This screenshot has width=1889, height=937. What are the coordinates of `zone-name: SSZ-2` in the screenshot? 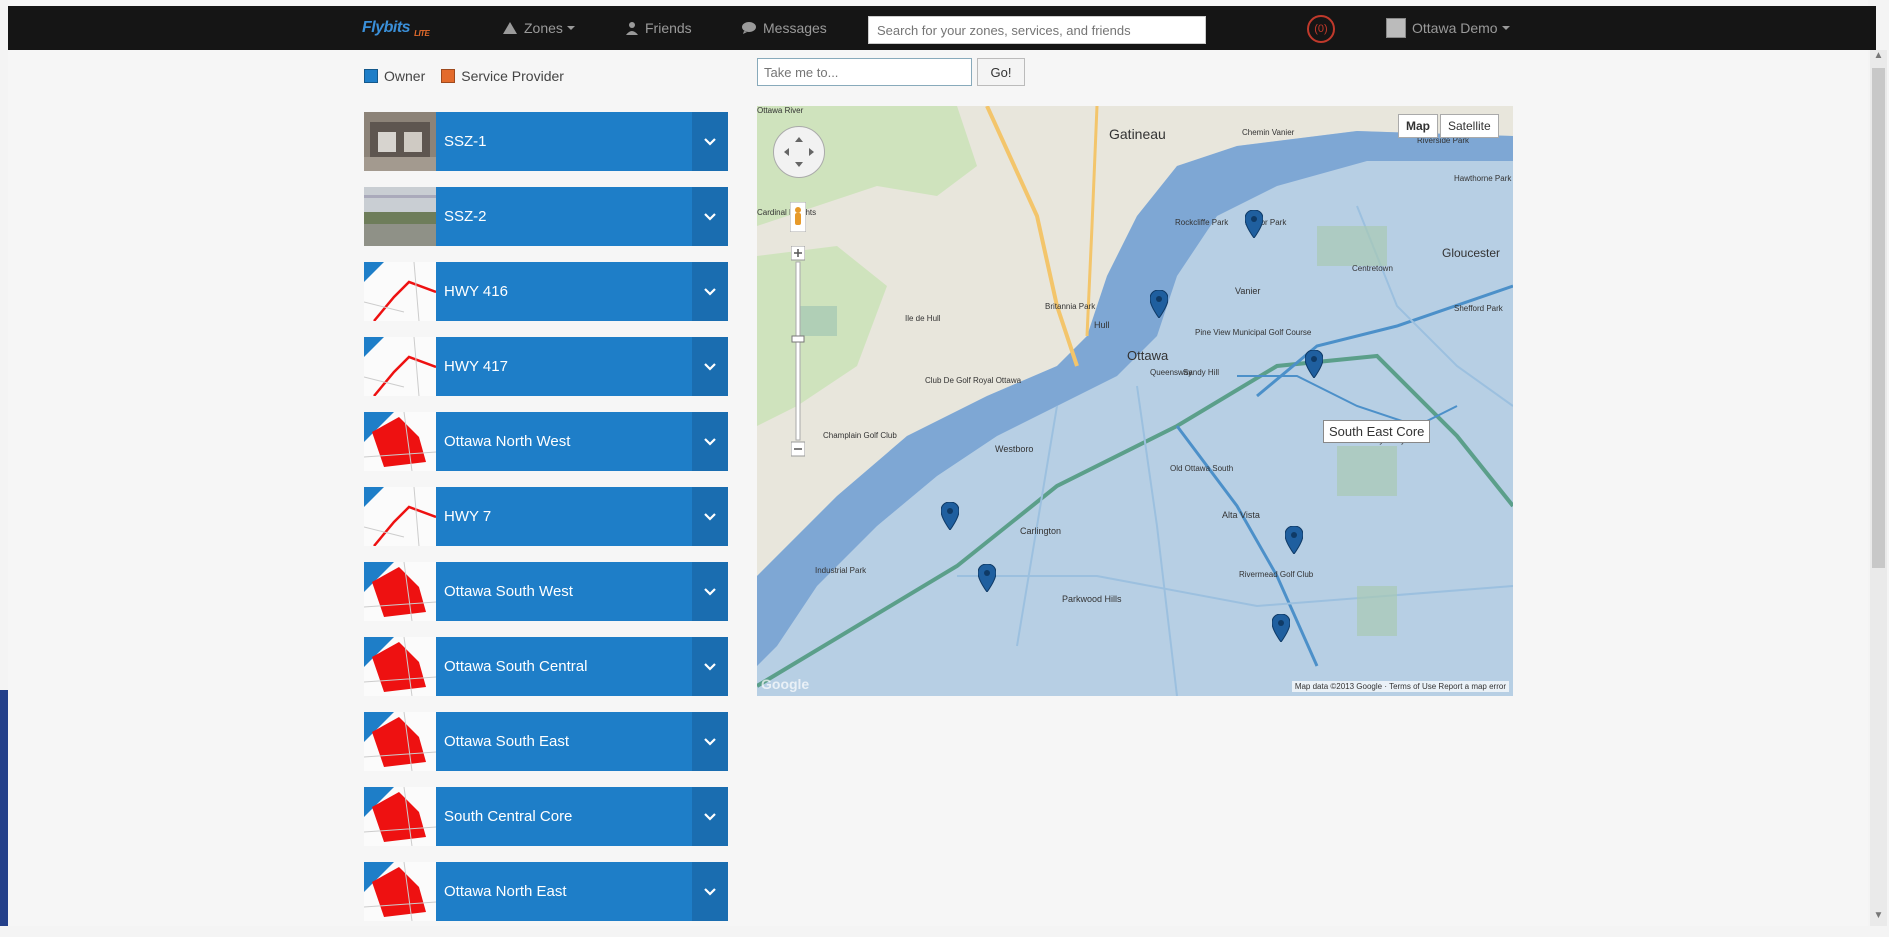 It's located at (465, 216).